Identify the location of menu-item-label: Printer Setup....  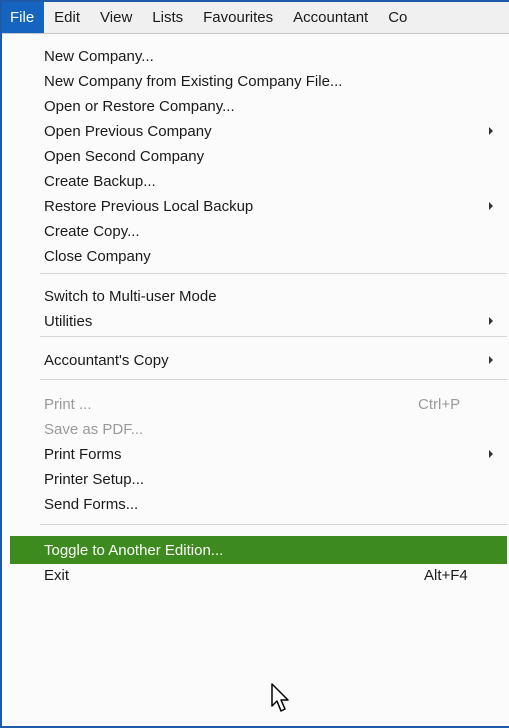
(94, 479).